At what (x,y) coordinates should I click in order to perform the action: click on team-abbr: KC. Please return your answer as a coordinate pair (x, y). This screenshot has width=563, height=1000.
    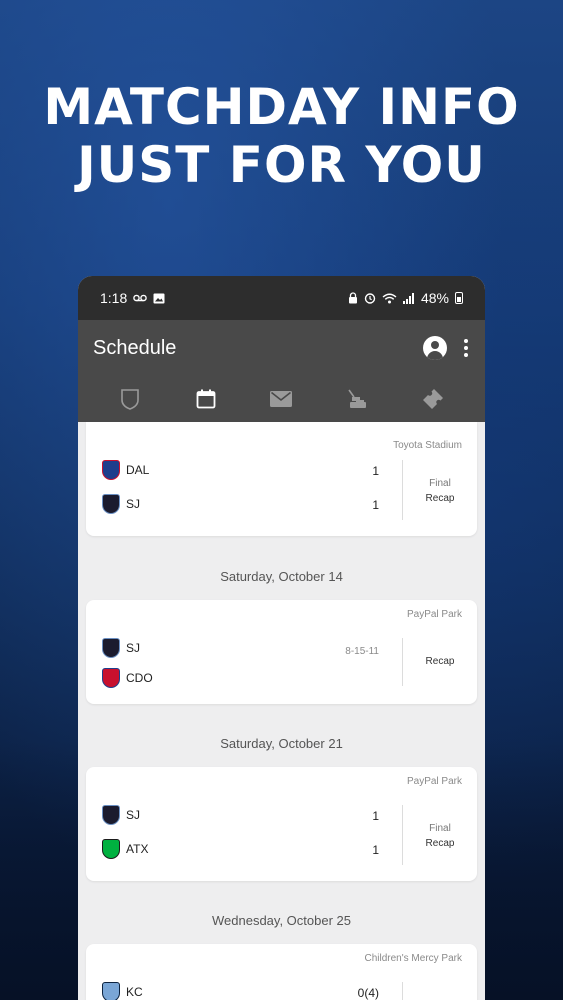
    Looking at the image, I should click on (134, 992).